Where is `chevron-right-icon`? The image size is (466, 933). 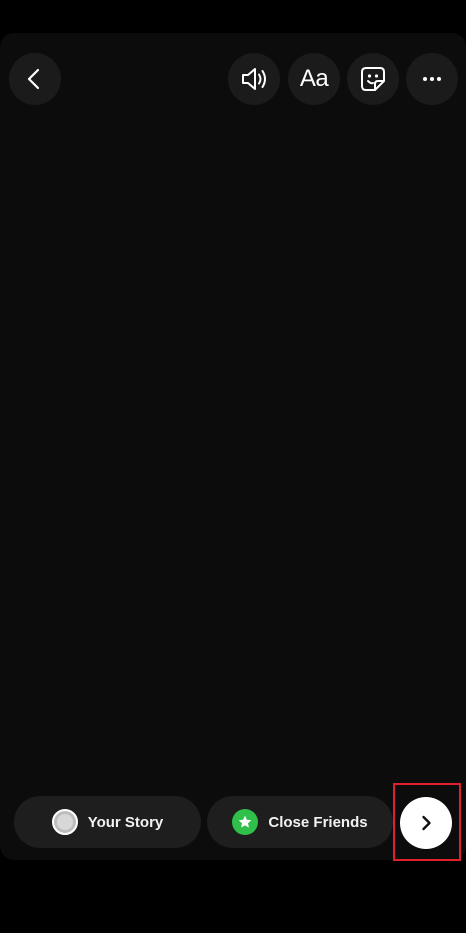
chevron-right-icon is located at coordinates (426, 823).